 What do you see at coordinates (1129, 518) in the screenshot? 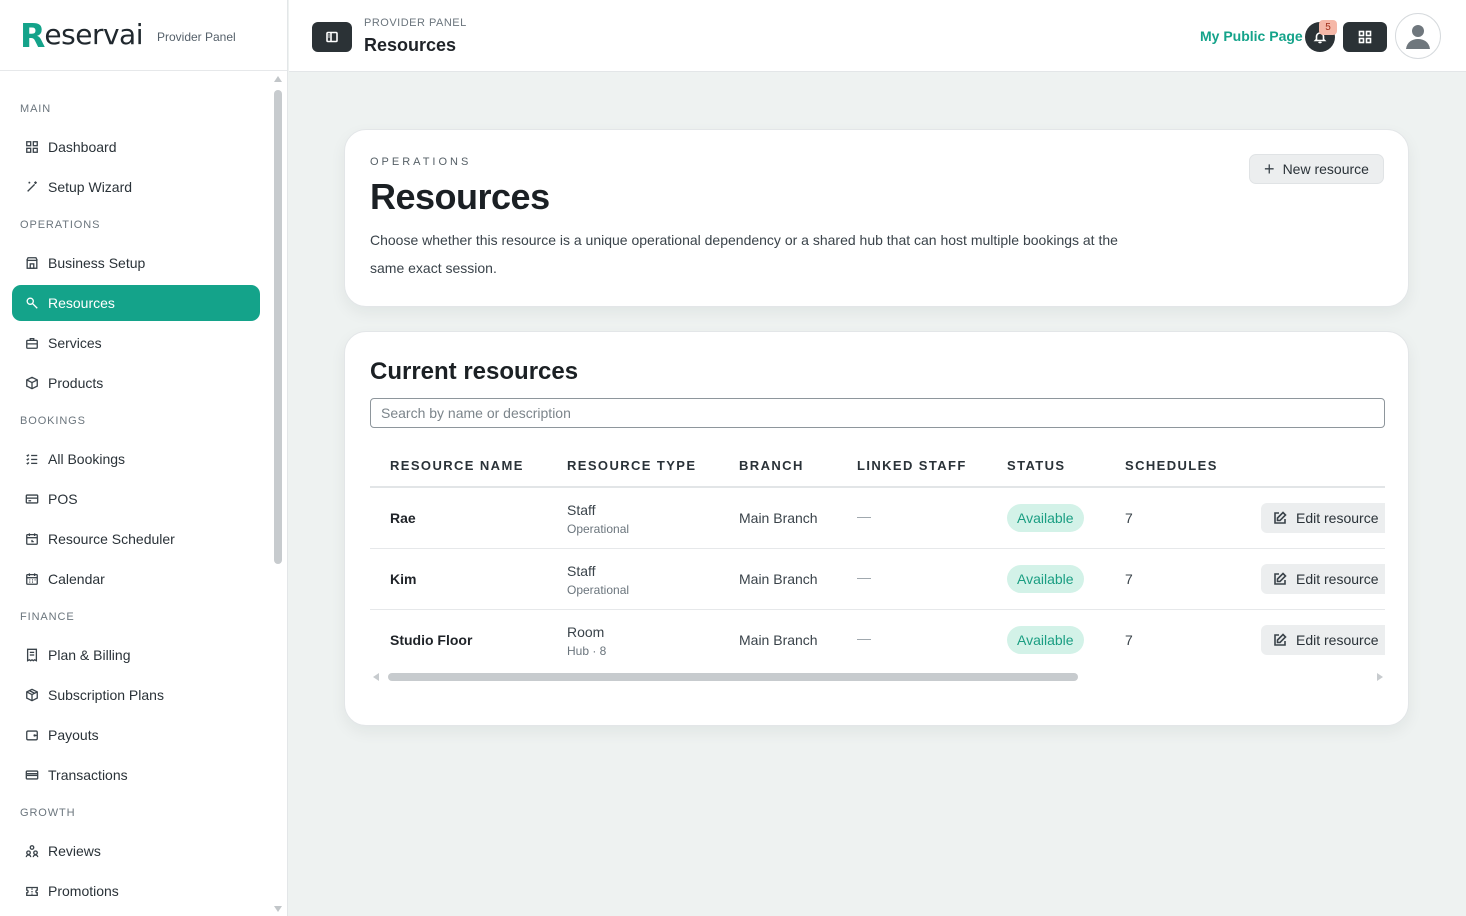
I see `schedules-count: 7` at bounding box center [1129, 518].